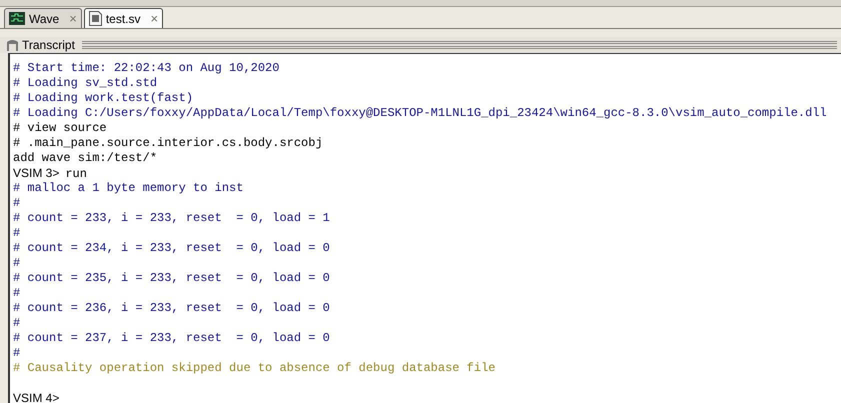  I want to click on tab-label: Wave, so click(44, 19).